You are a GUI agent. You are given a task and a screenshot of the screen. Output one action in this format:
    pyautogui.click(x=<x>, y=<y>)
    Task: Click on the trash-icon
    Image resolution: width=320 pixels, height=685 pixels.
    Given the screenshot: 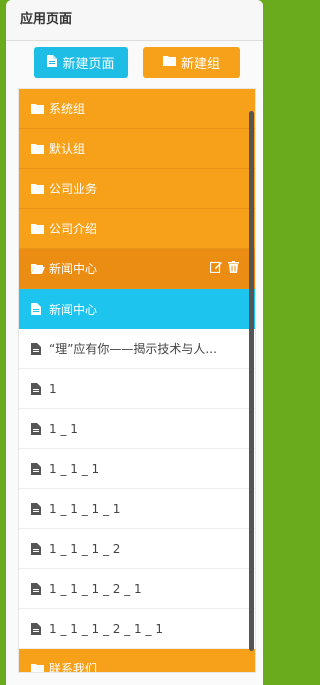 What is the action you would take?
    pyautogui.click(x=233, y=268)
    